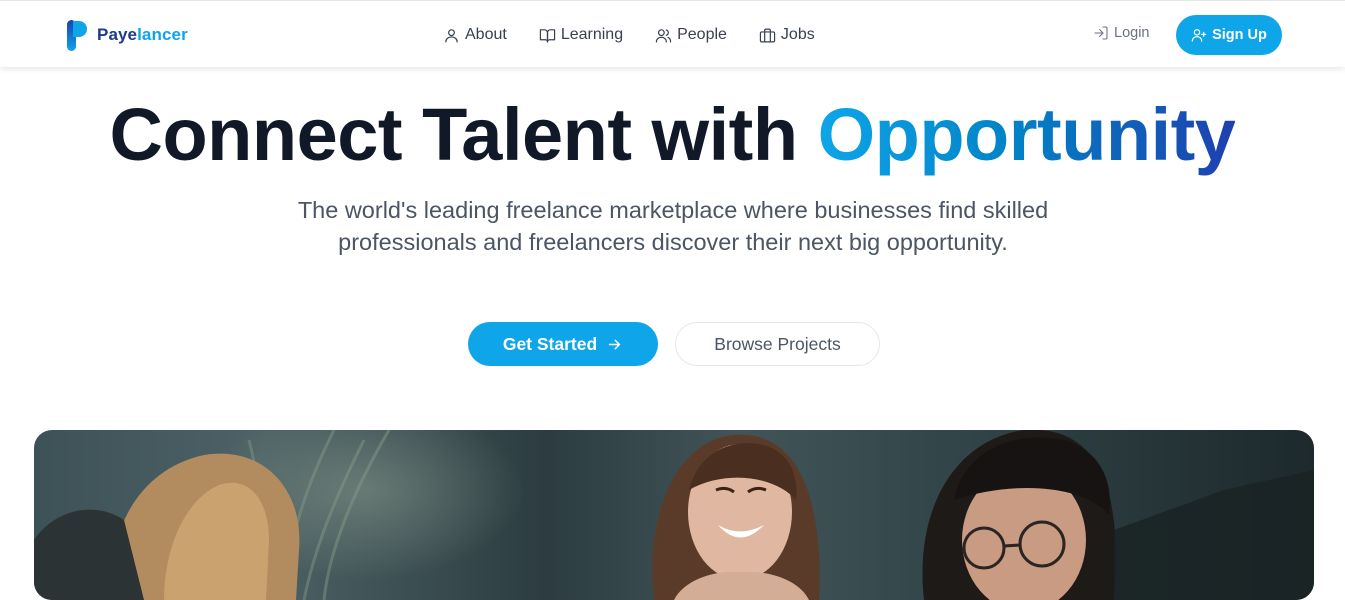 The image size is (1345, 600). I want to click on log-in-icon, so click(1101, 33).